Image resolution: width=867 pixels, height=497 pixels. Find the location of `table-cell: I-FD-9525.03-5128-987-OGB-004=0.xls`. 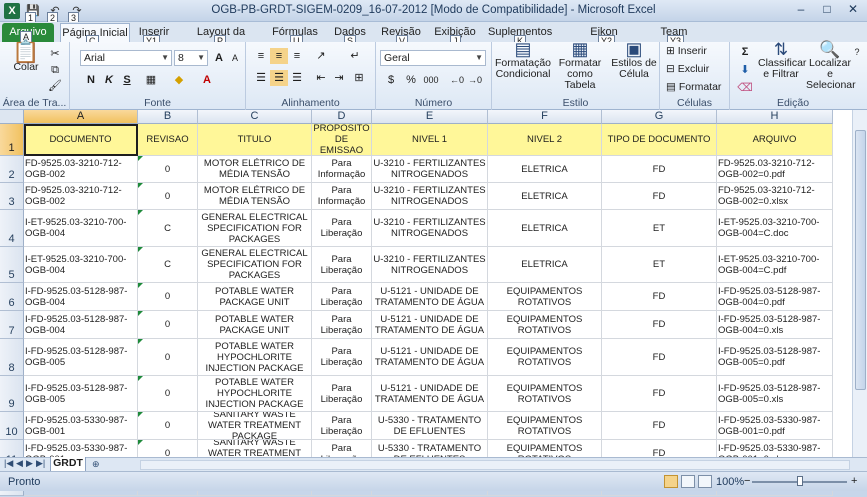

table-cell: I-FD-9525.03-5128-987-OGB-004=0.xls is located at coordinates (775, 325).